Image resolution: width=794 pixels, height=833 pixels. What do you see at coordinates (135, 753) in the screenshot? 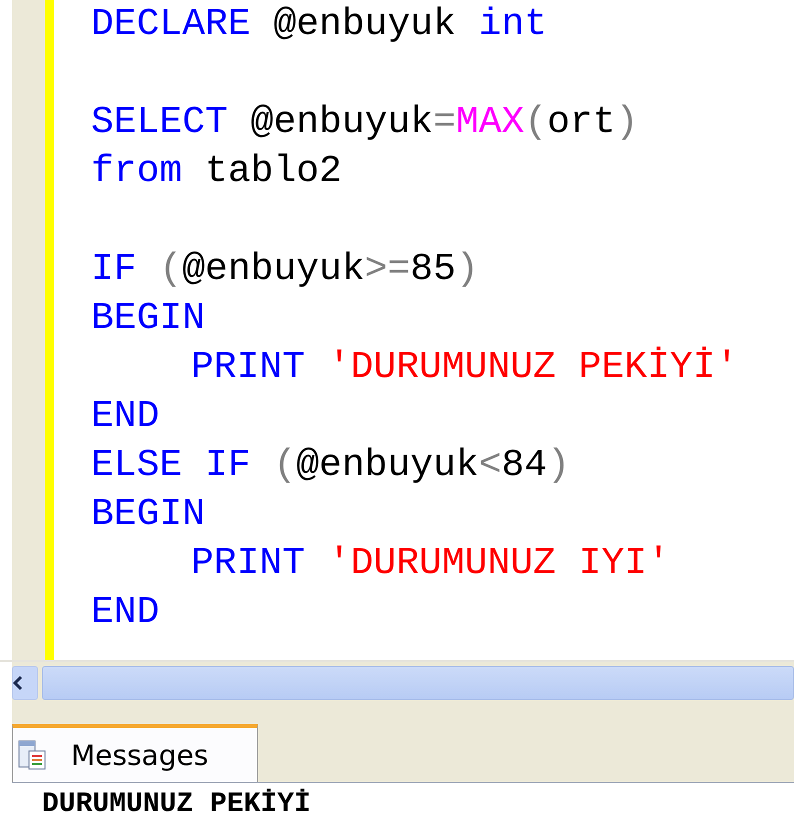
I see `messages-tab: Messages` at bounding box center [135, 753].